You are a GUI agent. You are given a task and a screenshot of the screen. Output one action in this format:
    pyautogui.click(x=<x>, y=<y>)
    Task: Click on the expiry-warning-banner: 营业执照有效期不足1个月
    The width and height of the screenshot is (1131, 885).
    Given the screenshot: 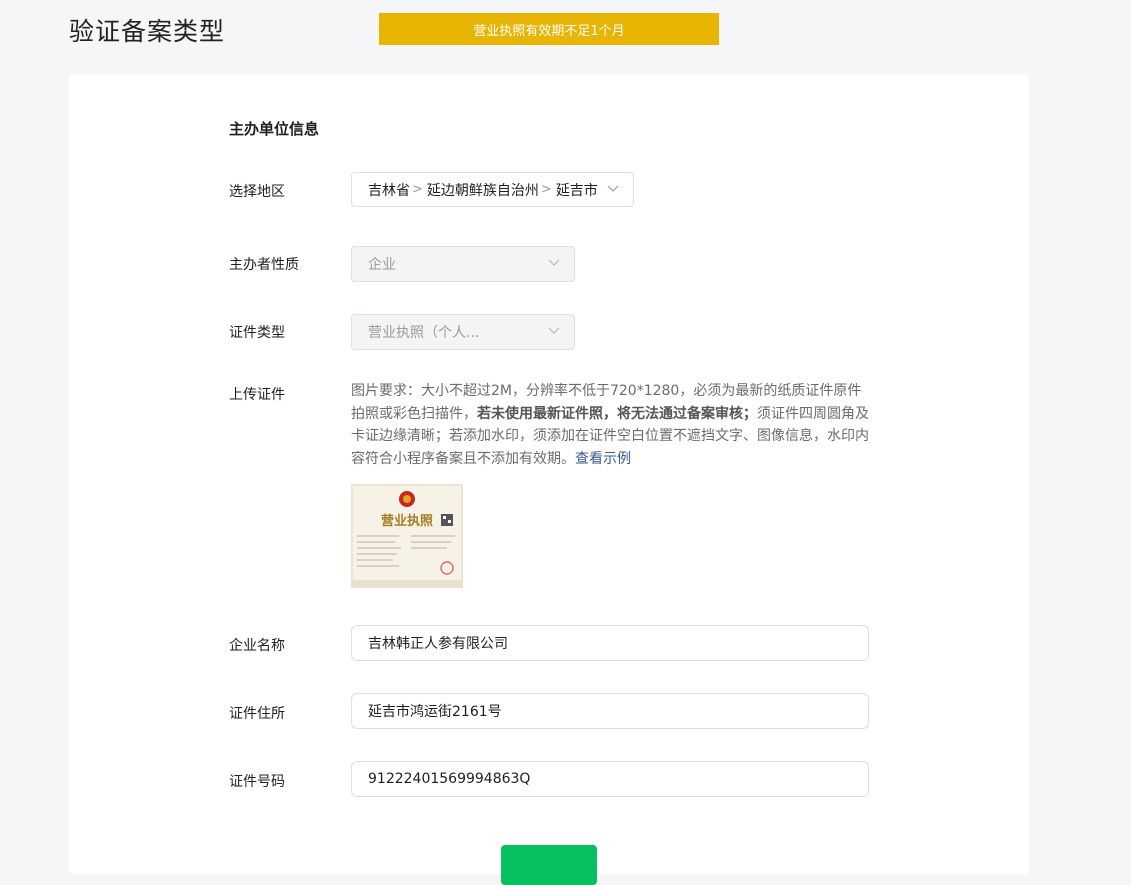 What is the action you would take?
    pyautogui.click(x=549, y=29)
    